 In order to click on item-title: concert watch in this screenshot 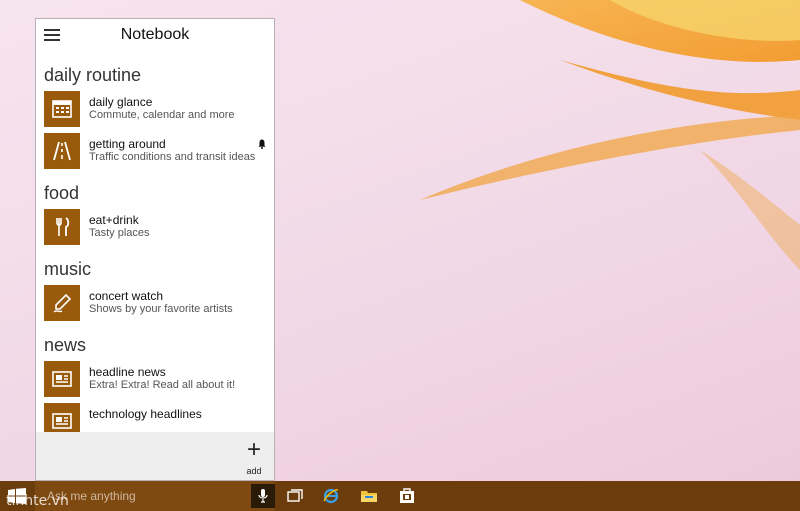, I will do `click(126, 296)`.